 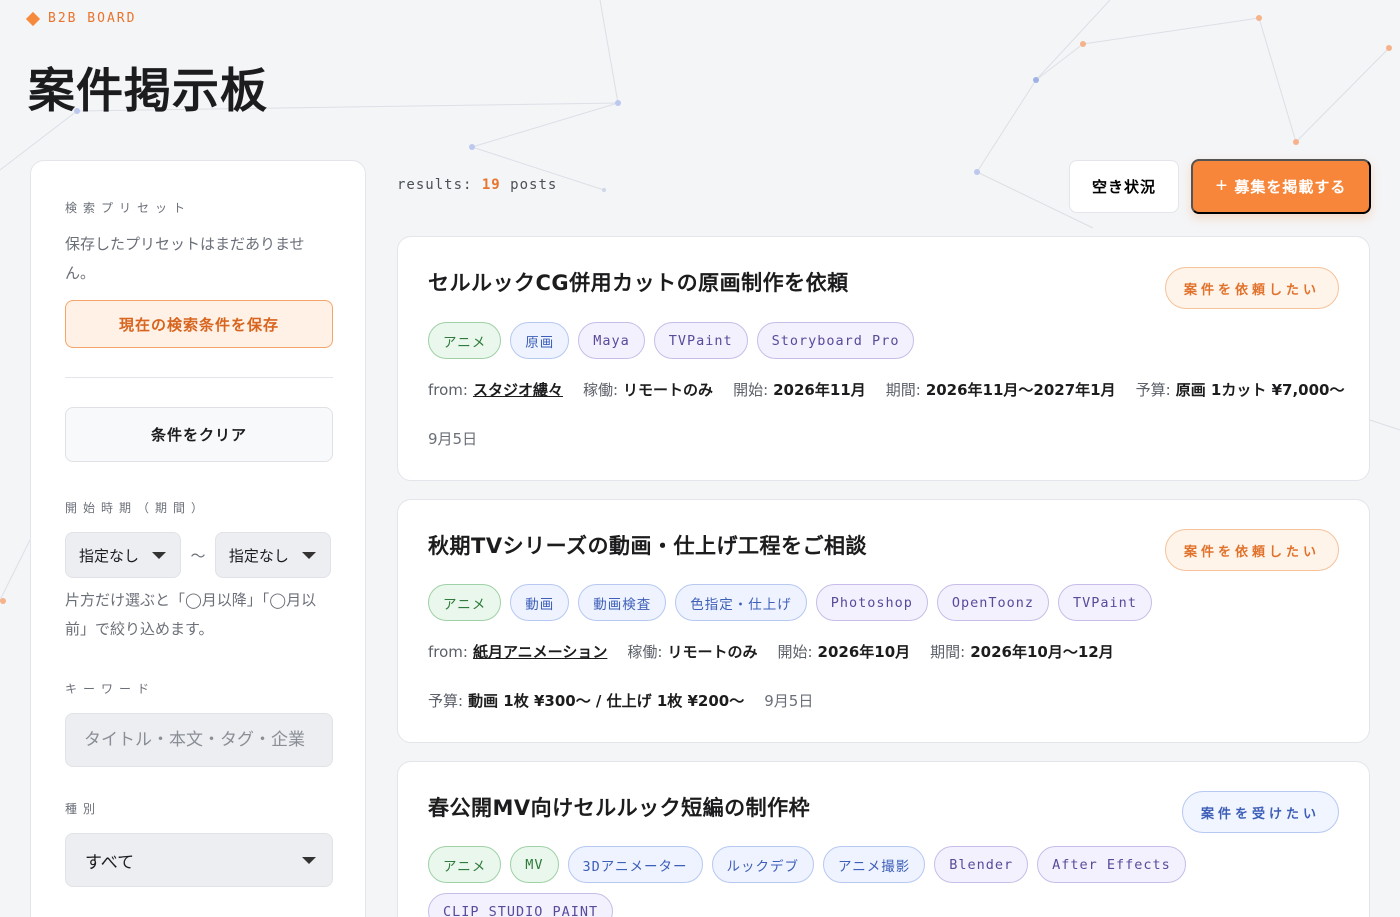 I want to click on save-preset-button: 現在の検索条件を保存, so click(x=199, y=324).